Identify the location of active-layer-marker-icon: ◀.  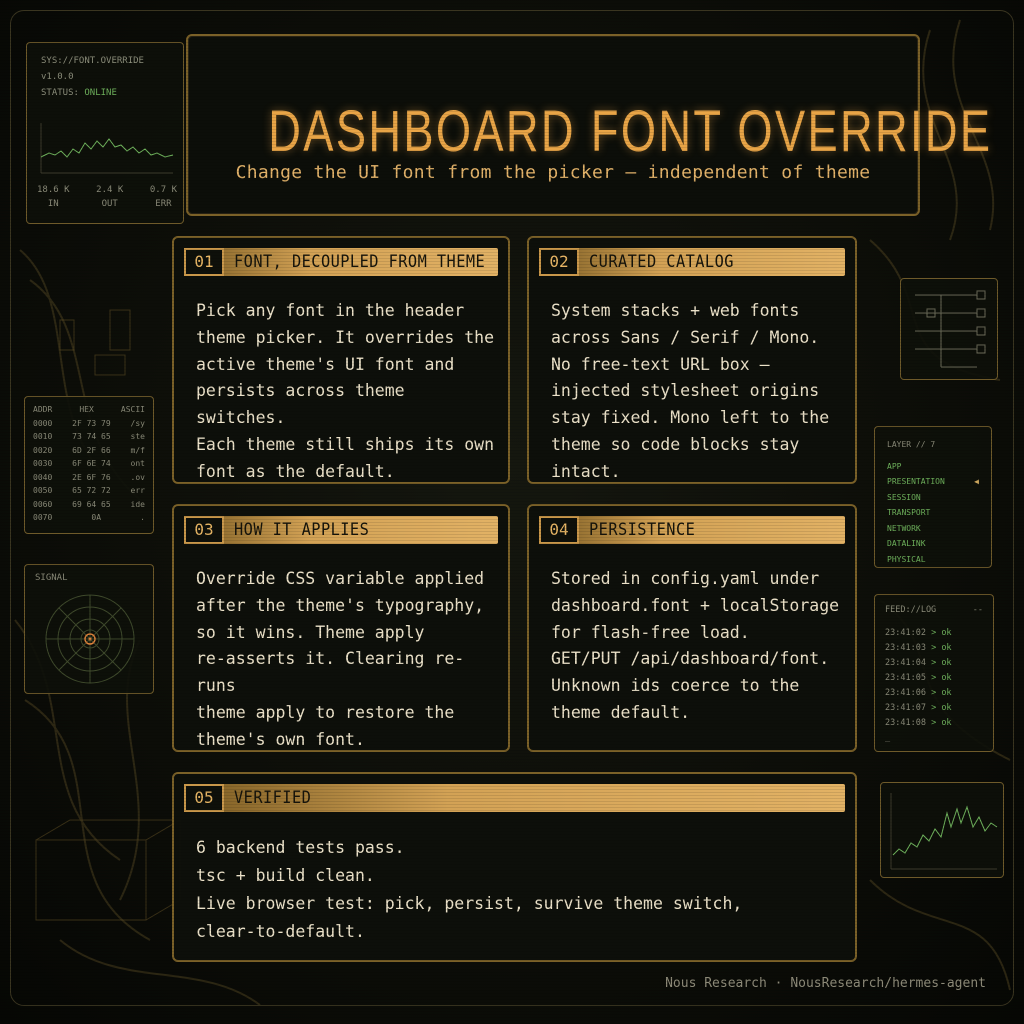
(976, 481).